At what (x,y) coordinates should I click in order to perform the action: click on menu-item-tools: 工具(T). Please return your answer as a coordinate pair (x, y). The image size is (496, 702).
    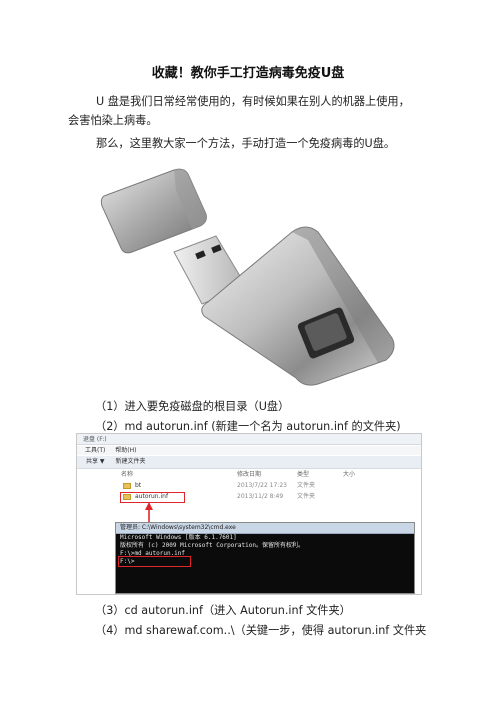
    Looking at the image, I should click on (95, 450).